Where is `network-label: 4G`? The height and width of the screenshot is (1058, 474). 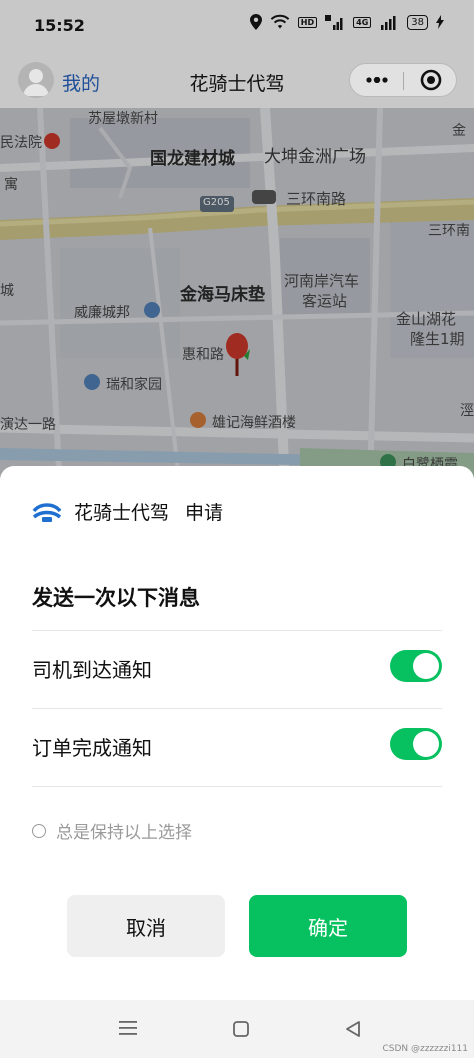 network-label: 4G is located at coordinates (362, 22).